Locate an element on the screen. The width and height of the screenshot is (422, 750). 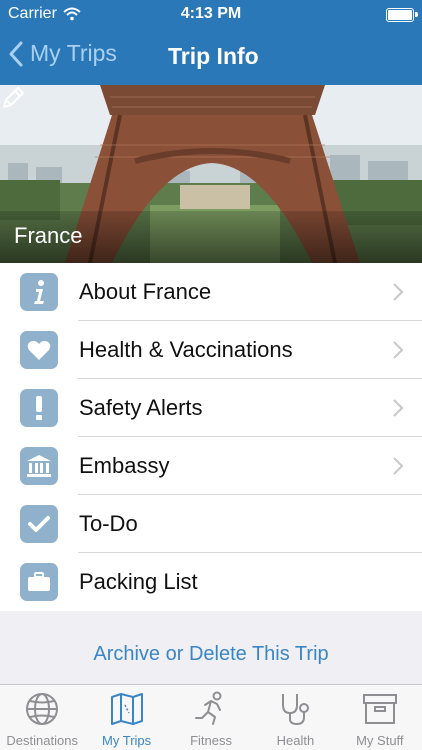
menu-item-label: Health & Vaccinations is located at coordinates (186, 349).